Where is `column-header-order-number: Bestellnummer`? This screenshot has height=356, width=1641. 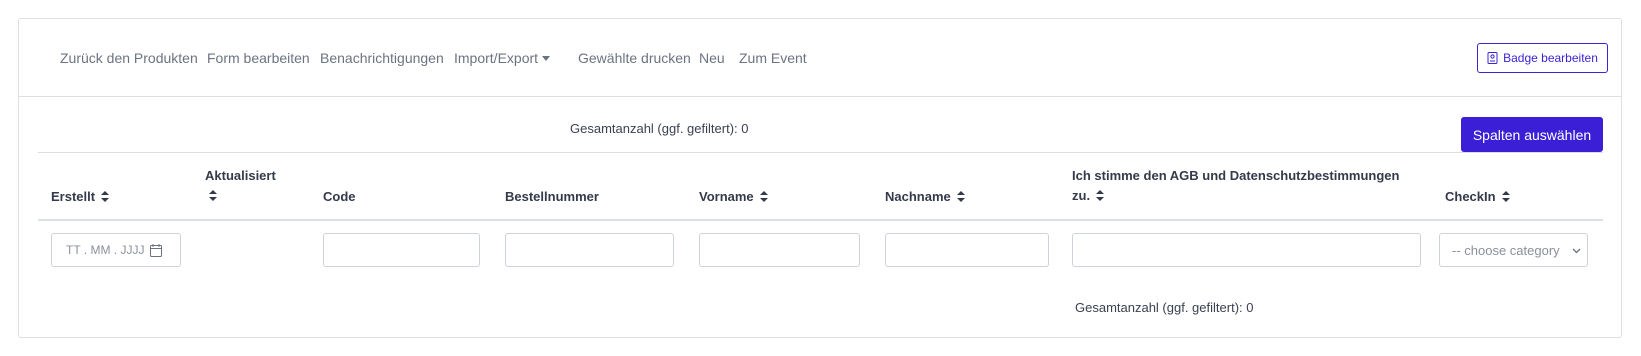
column-header-order-number: Bestellnummer is located at coordinates (552, 196).